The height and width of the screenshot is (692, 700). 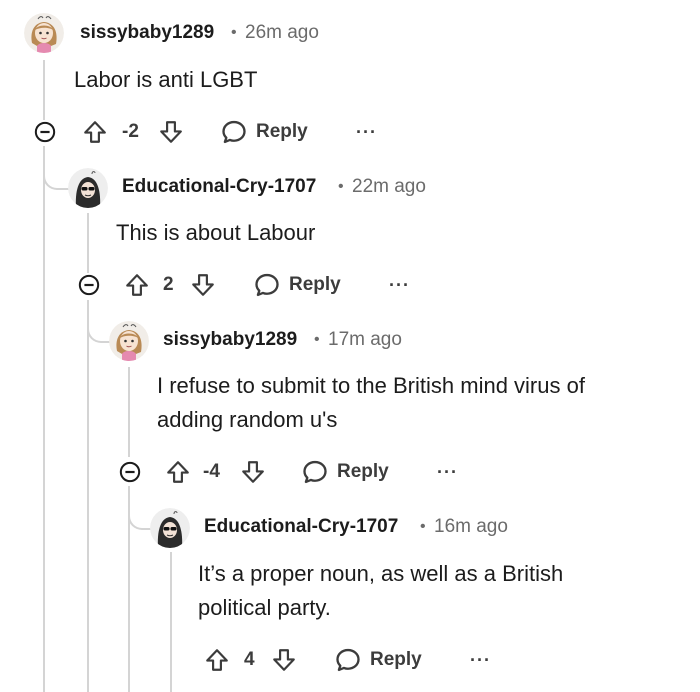 What do you see at coordinates (216, 232) in the screenshot?
I see `comment-body: This is about Labour` at bounding box center [216, 232].